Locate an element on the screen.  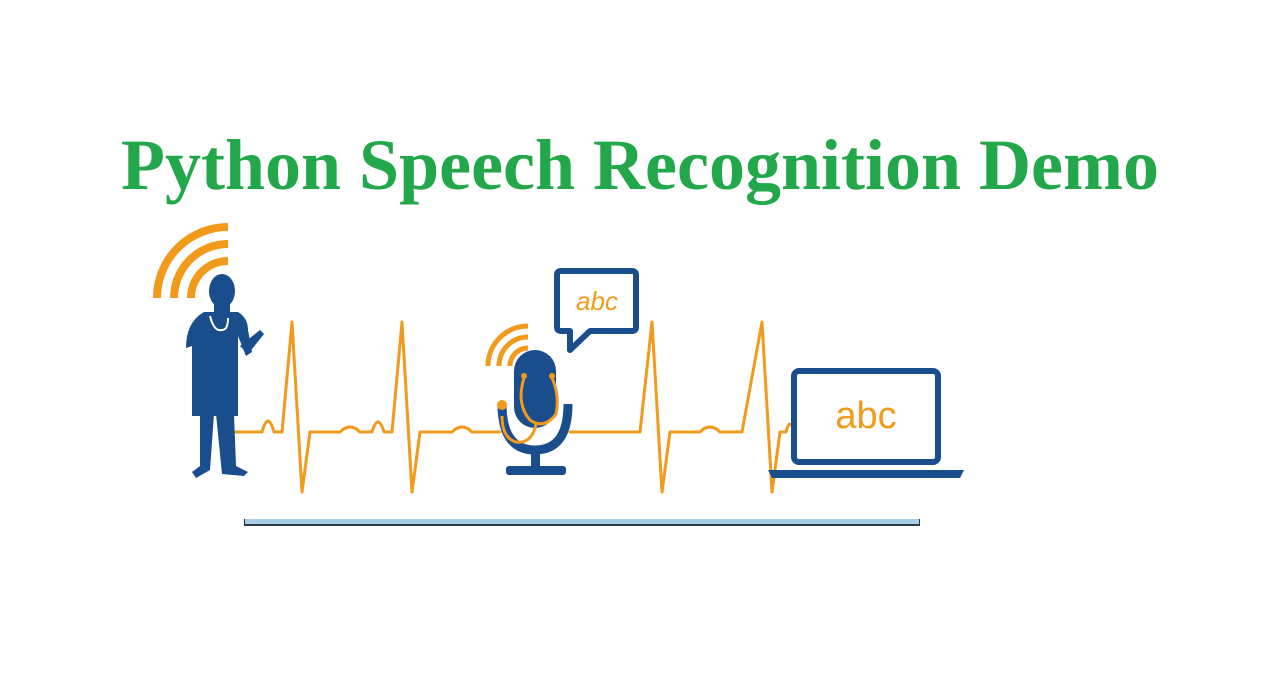
laptop-screen-text: abc is located at coordinates (865, 416).